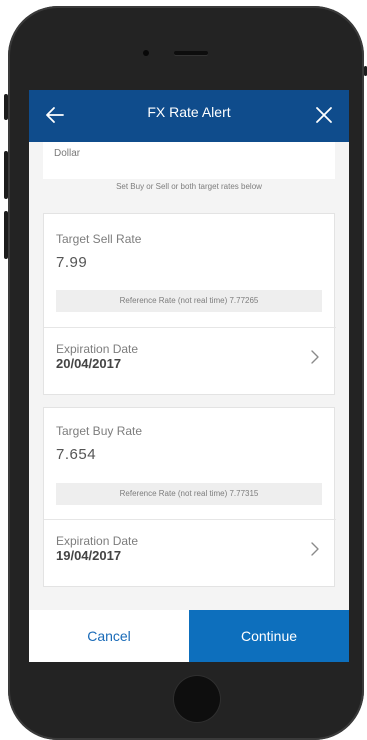 This screenshot has height=740, width=367. I want to click on buy-rate-input: 7.654, so click(76, 454).